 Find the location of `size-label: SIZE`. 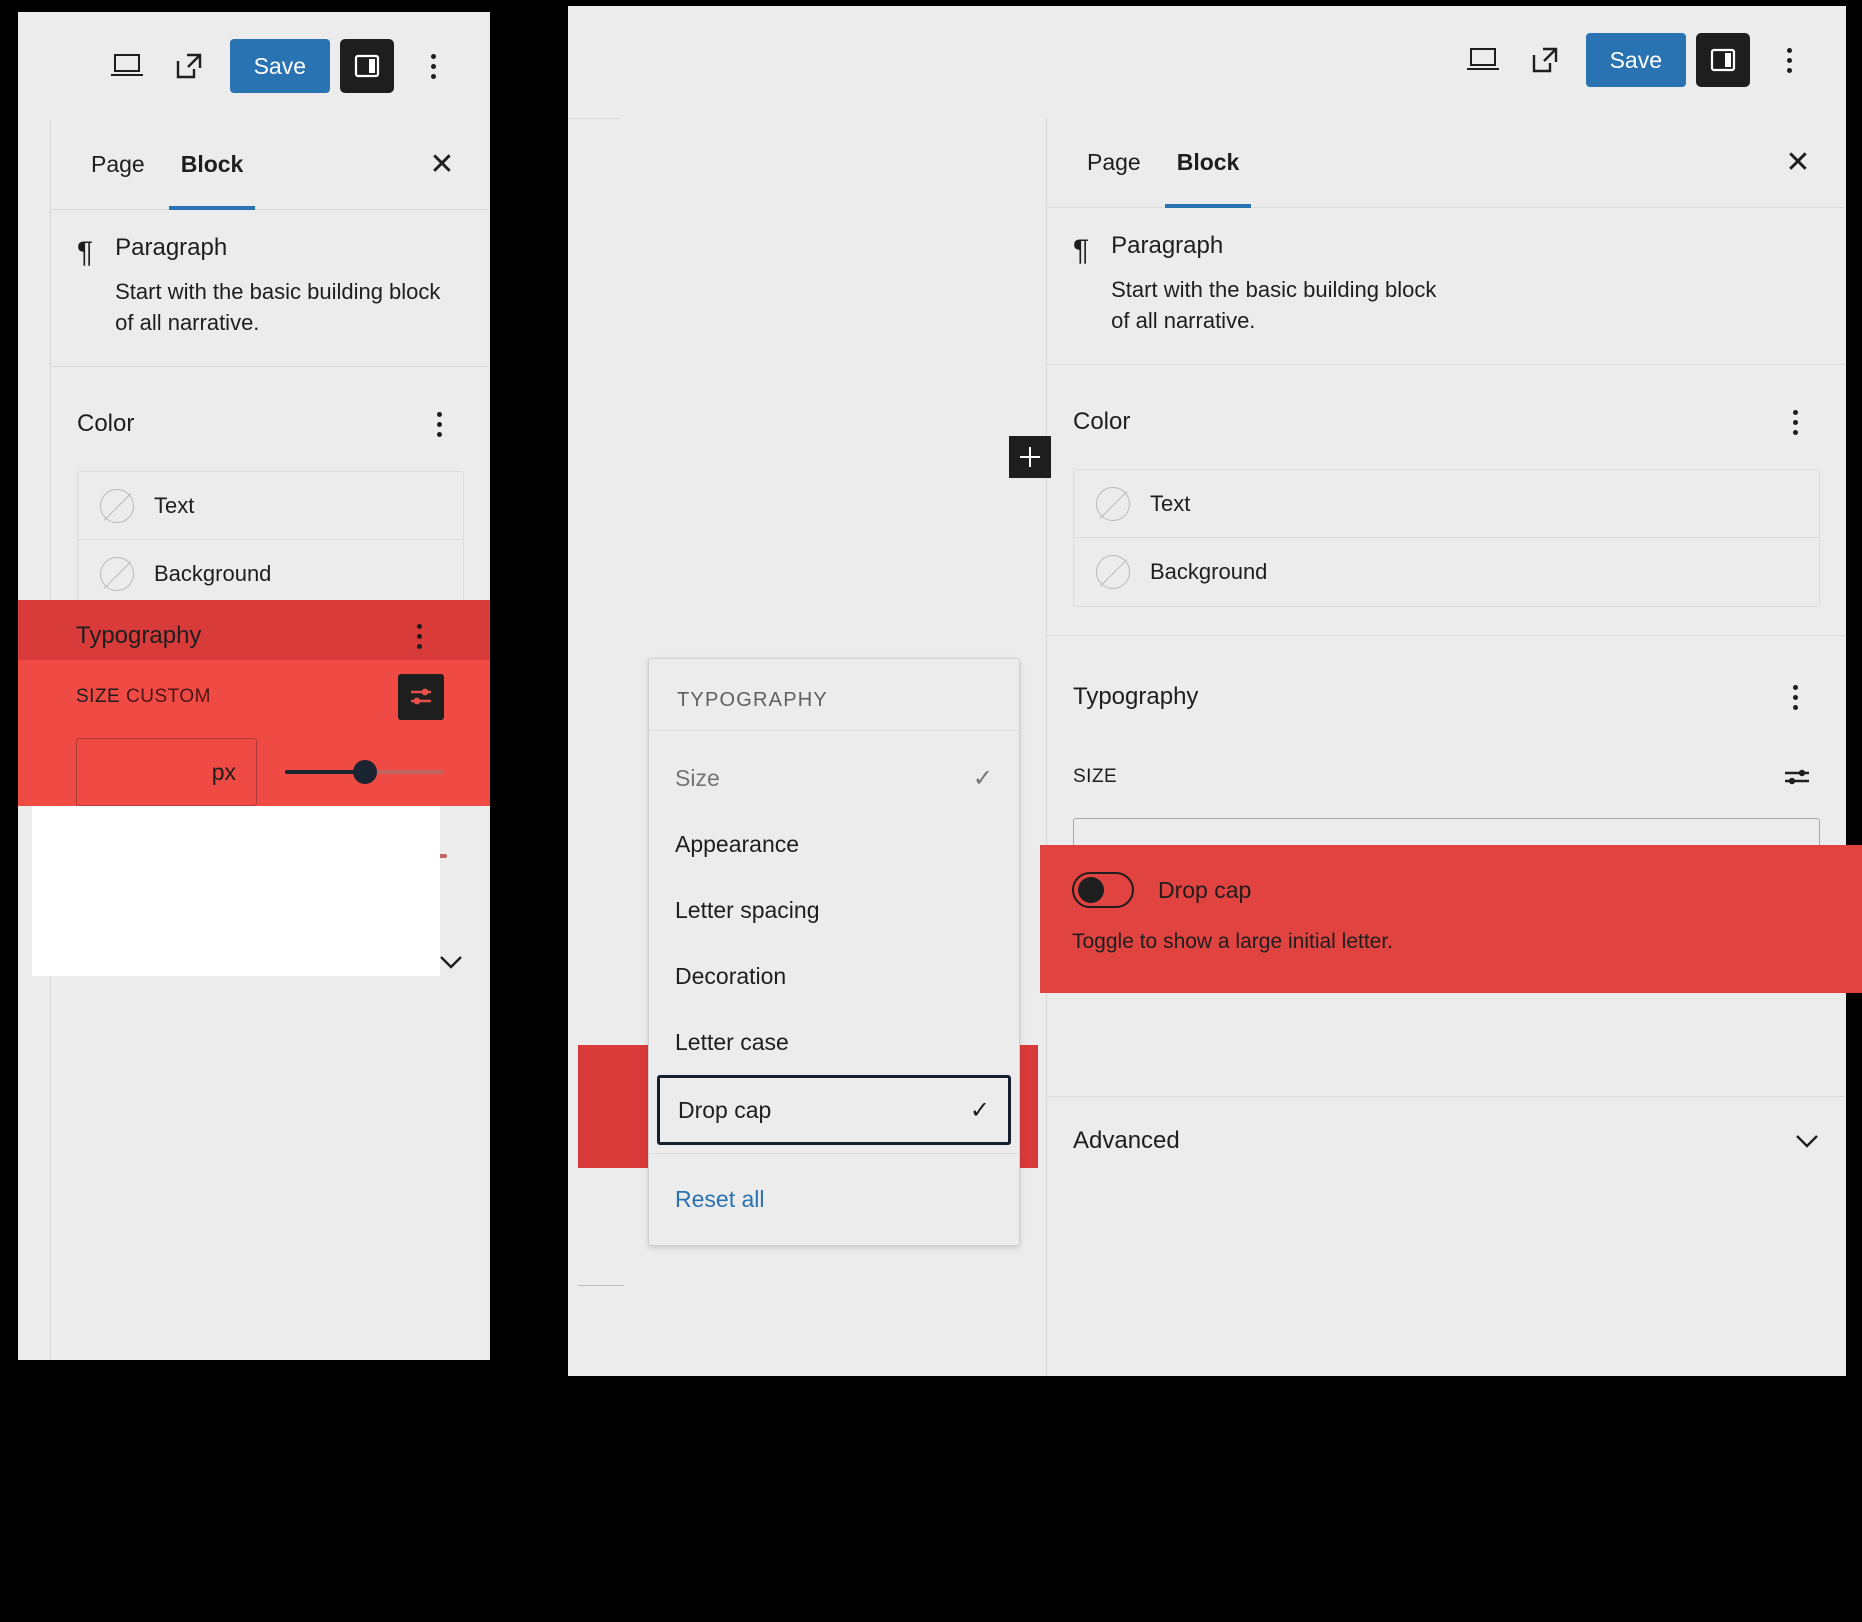

size-label: SIZE is located at coordinates (1095, 777).